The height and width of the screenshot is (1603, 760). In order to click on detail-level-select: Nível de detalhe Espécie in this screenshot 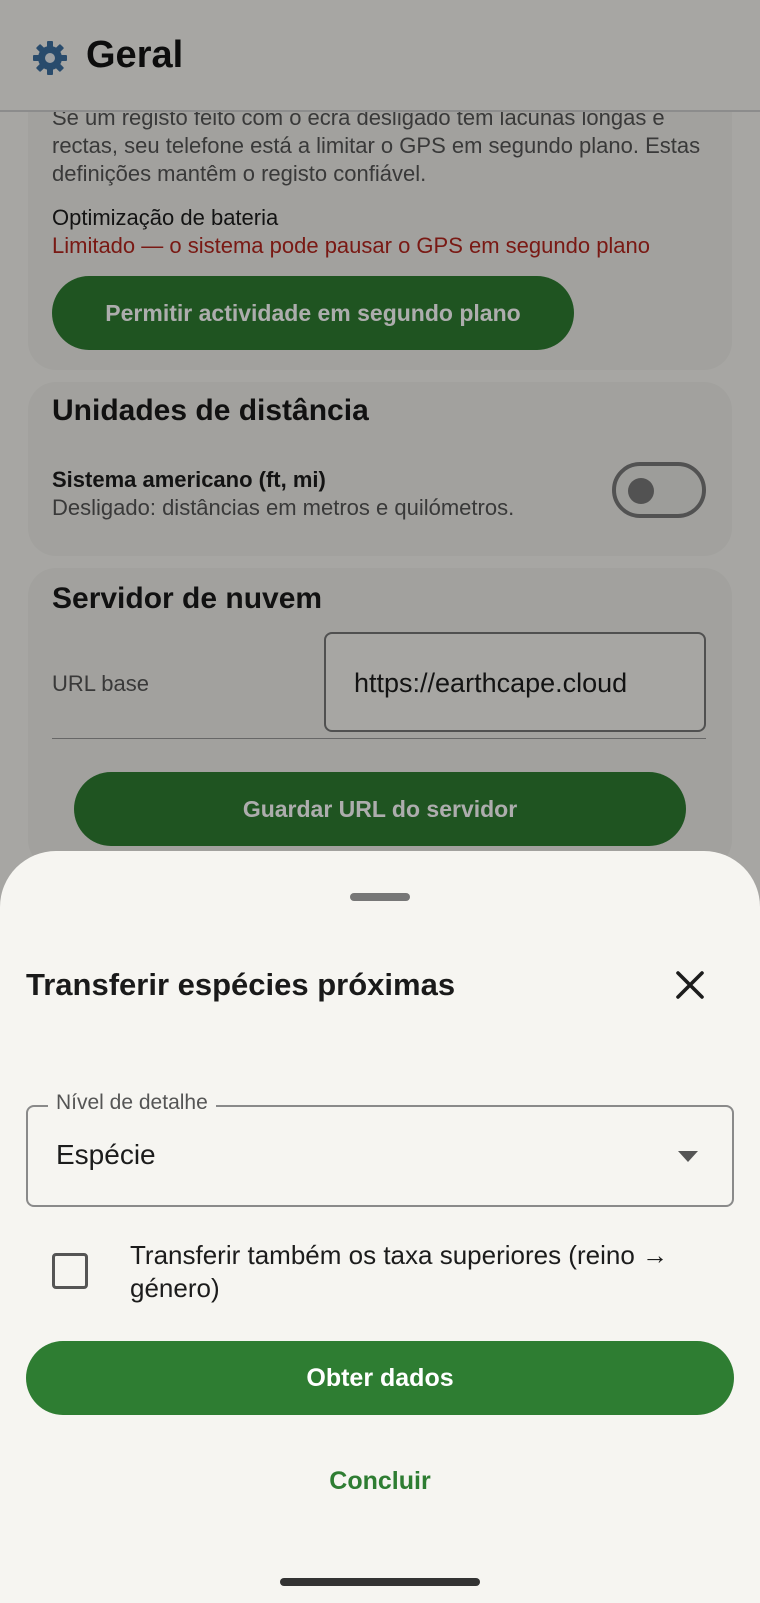, I will do `click(380, 1149)`.